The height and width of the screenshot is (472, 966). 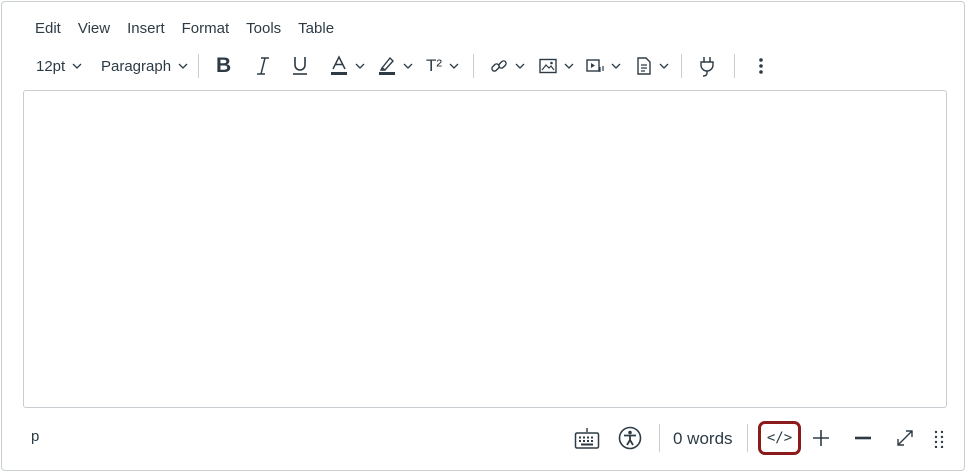 I want to click on menu-format: Format, so click(x=206, y=29).